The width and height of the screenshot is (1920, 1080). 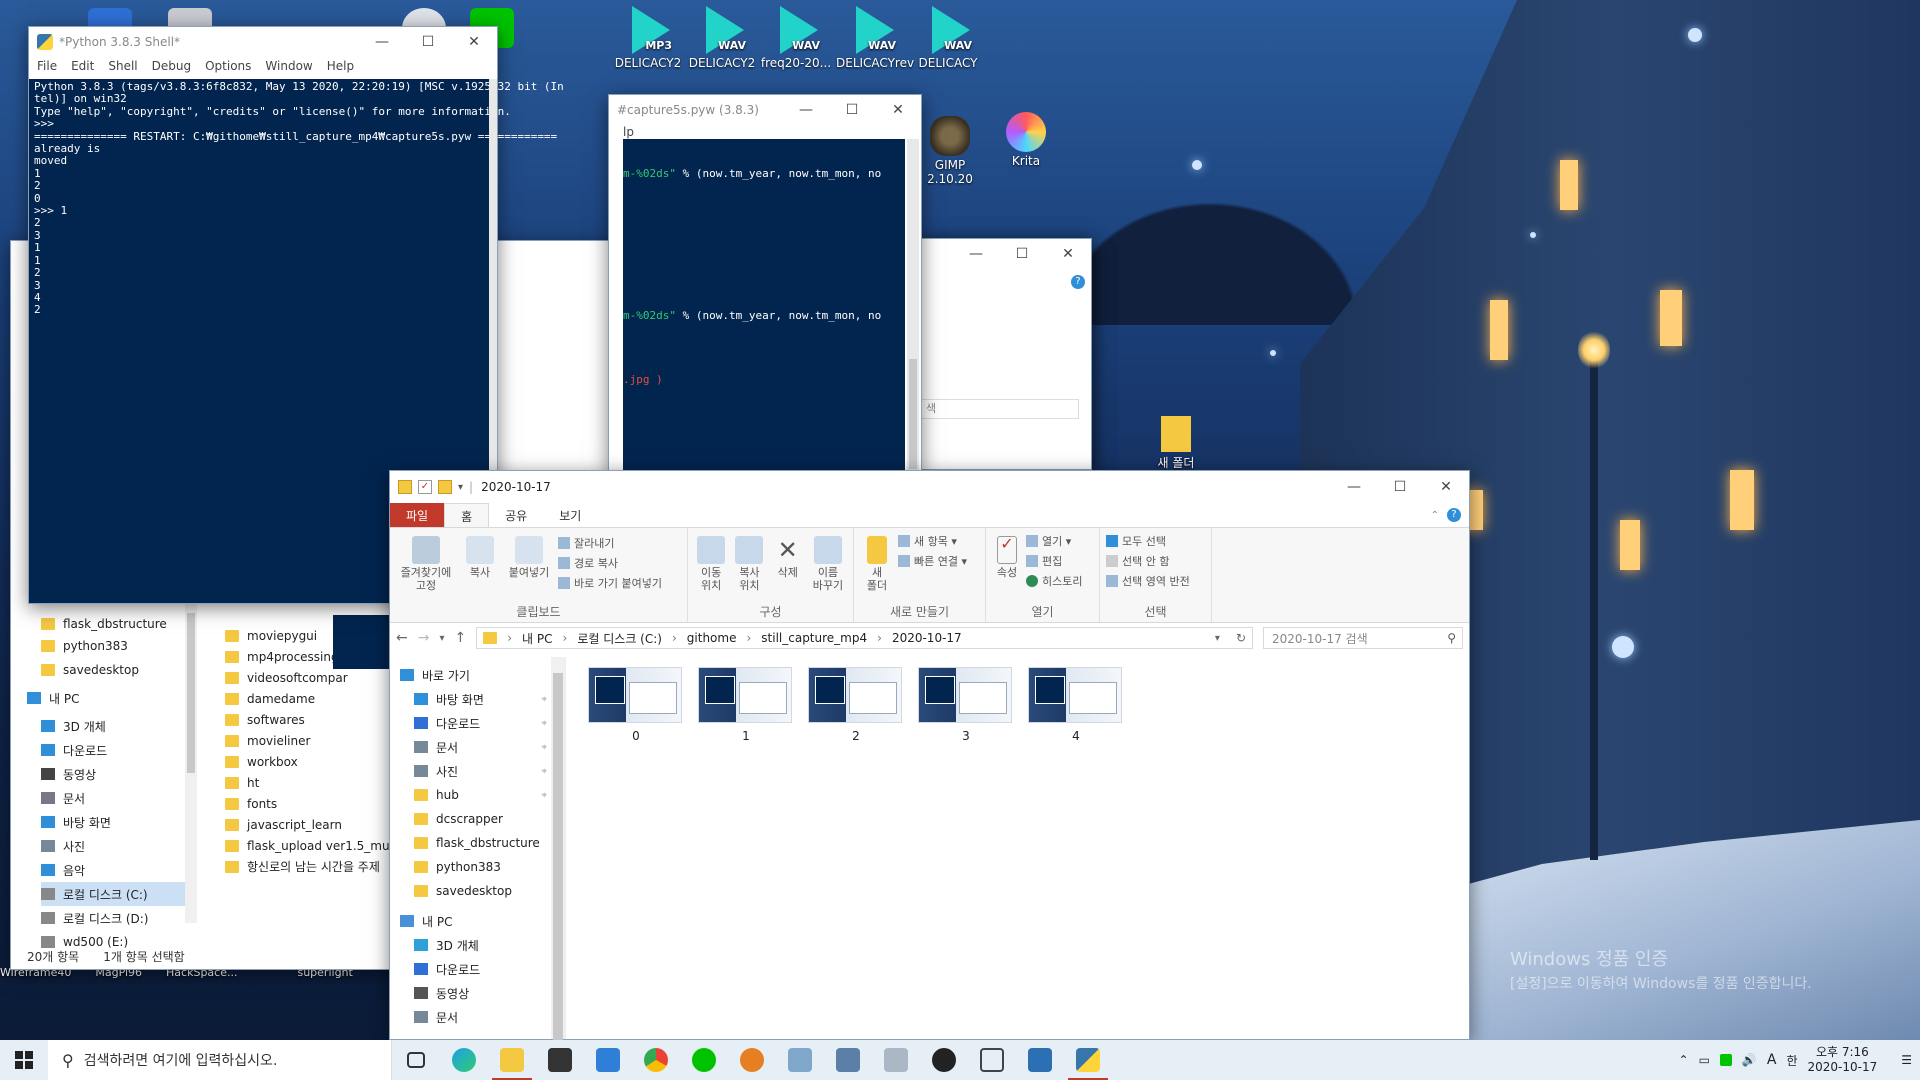 I want to click on breadcrumb-item: 로컬 디스크 (C:), so click(x=619, y=638).